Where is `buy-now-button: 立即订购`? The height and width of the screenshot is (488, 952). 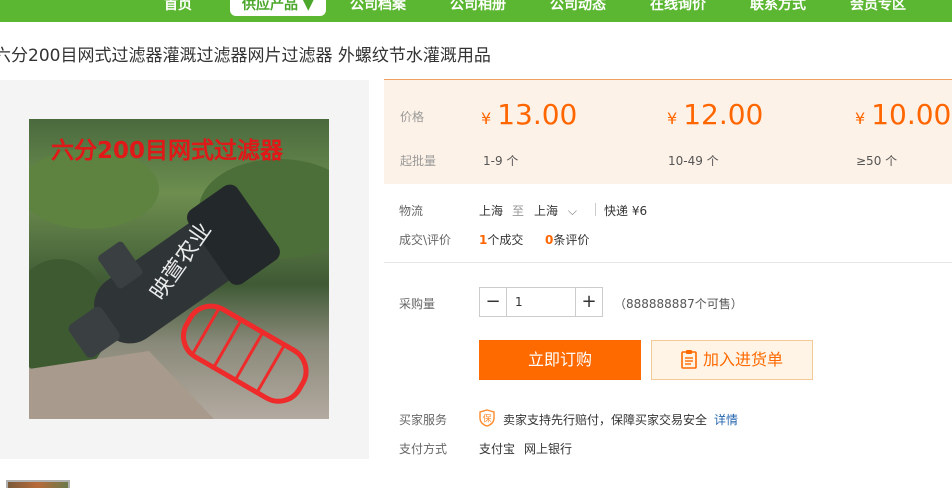 buy-now-button: 立即订购 is located at coordinates (560, 360).